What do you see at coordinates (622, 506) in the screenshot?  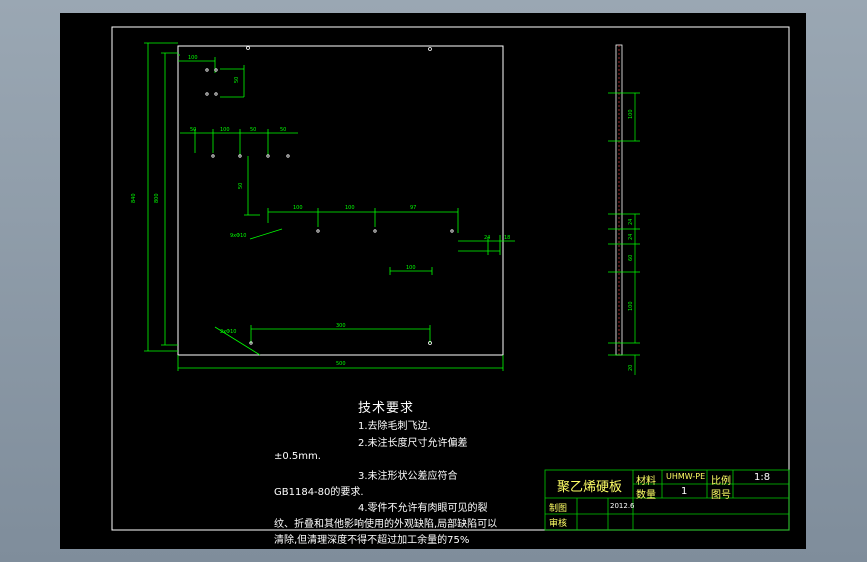 I see `date-value: 2012.6` at bounding box center [622, 506].